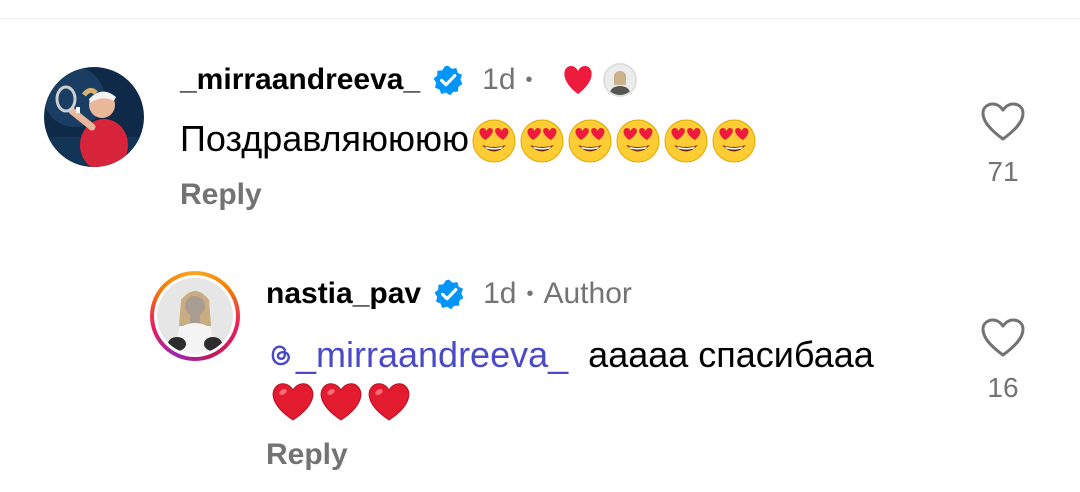  What do you see at coordinates (325, 138) in the screenshot?
I see `comment-body: Поздравляюююю` at bounding box center [325, 138].